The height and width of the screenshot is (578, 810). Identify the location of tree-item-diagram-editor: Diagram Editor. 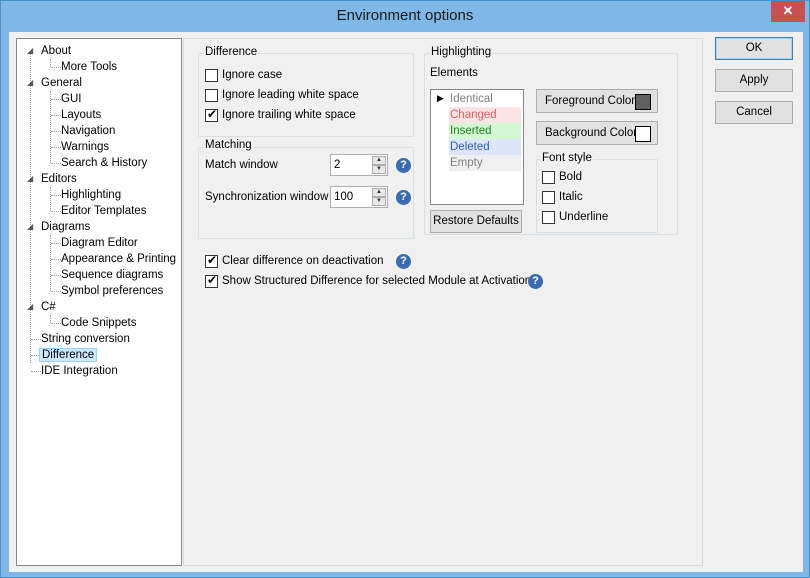
(99, 243).